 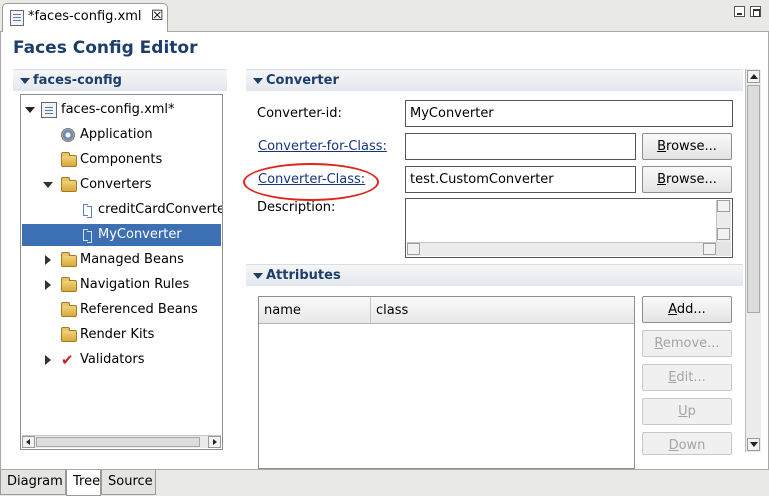 I want to click on tree-item-render-kits: Render Kits, so click(x=121, y=335).